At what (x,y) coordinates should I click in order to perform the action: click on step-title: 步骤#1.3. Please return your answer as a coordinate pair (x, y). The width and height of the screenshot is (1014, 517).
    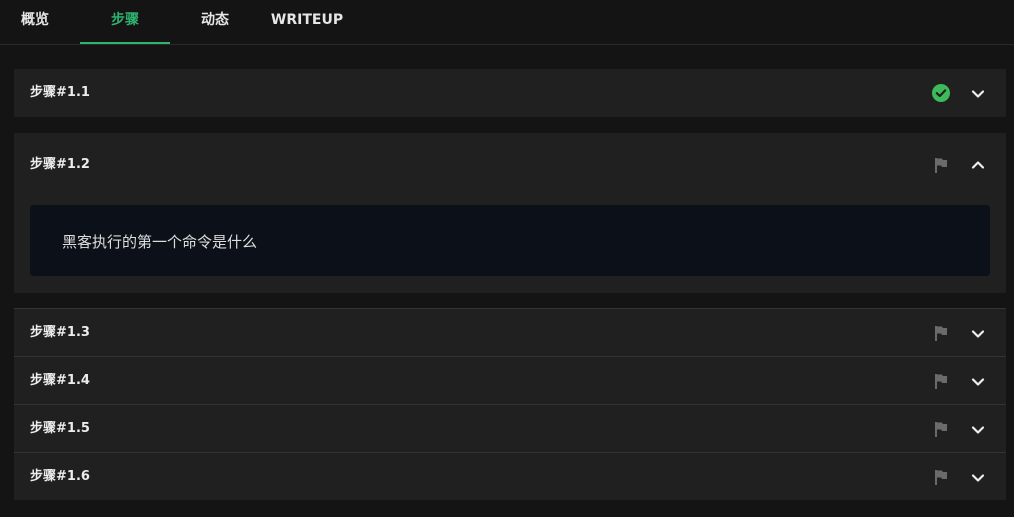
    Looking at the image, I should click on (60, 332).